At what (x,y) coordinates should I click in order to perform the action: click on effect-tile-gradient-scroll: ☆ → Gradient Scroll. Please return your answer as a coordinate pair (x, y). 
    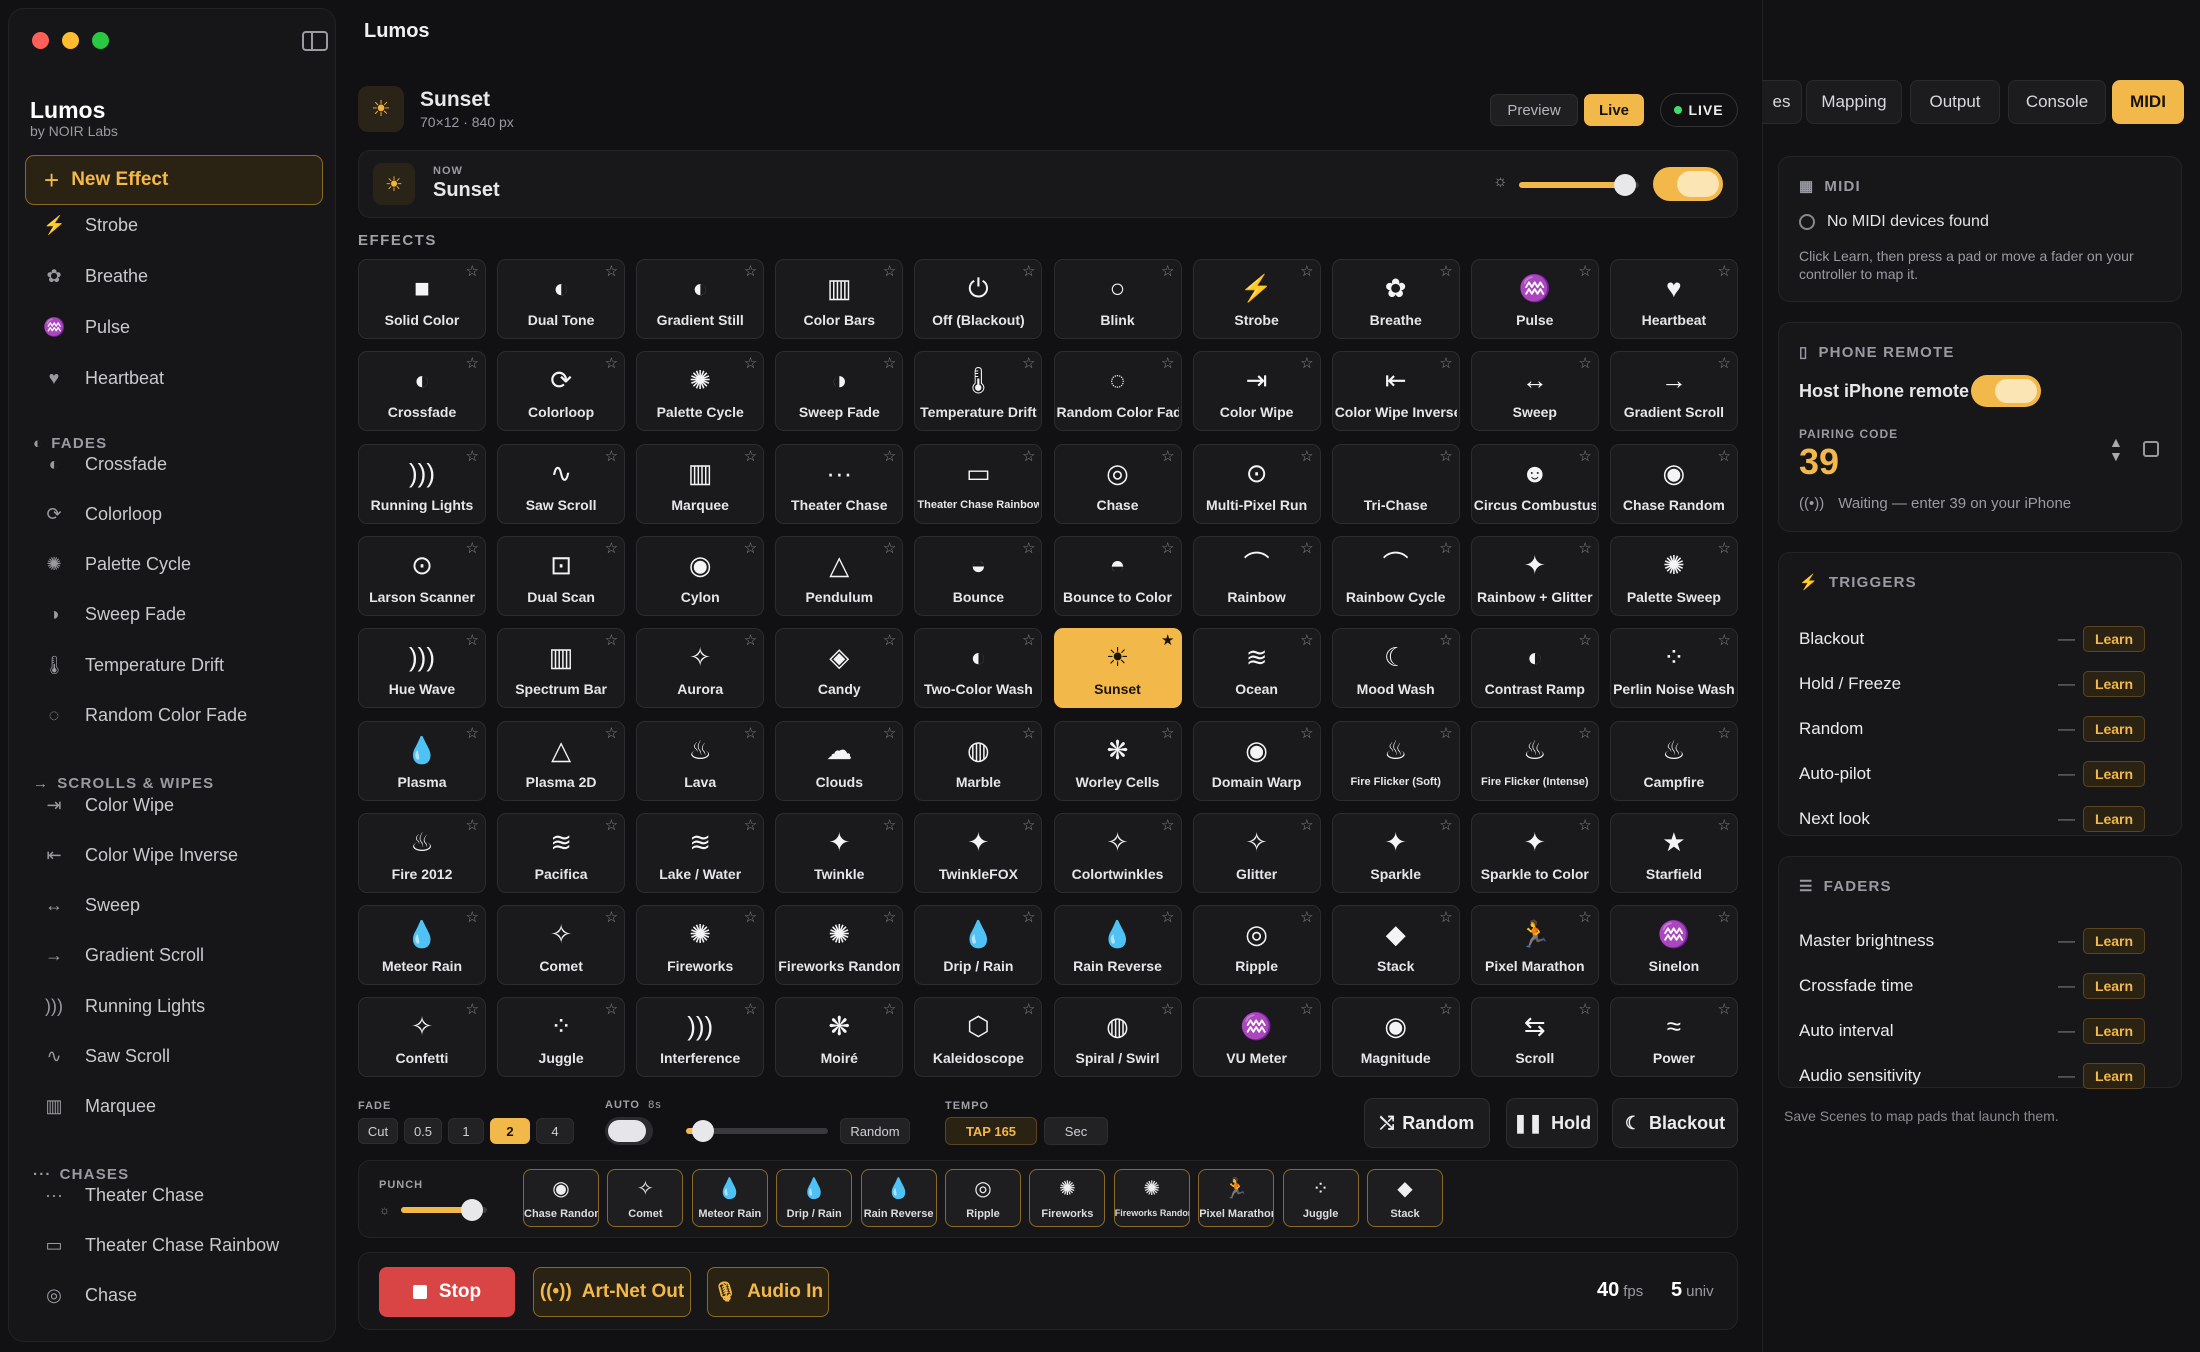
    Looking at the image, I should click on (1673, 391).